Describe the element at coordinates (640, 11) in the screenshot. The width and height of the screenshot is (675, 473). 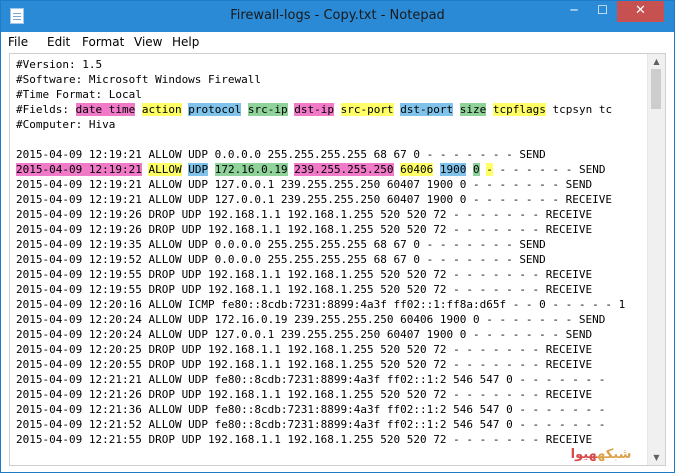
I see `close-button: ✕` at that location.